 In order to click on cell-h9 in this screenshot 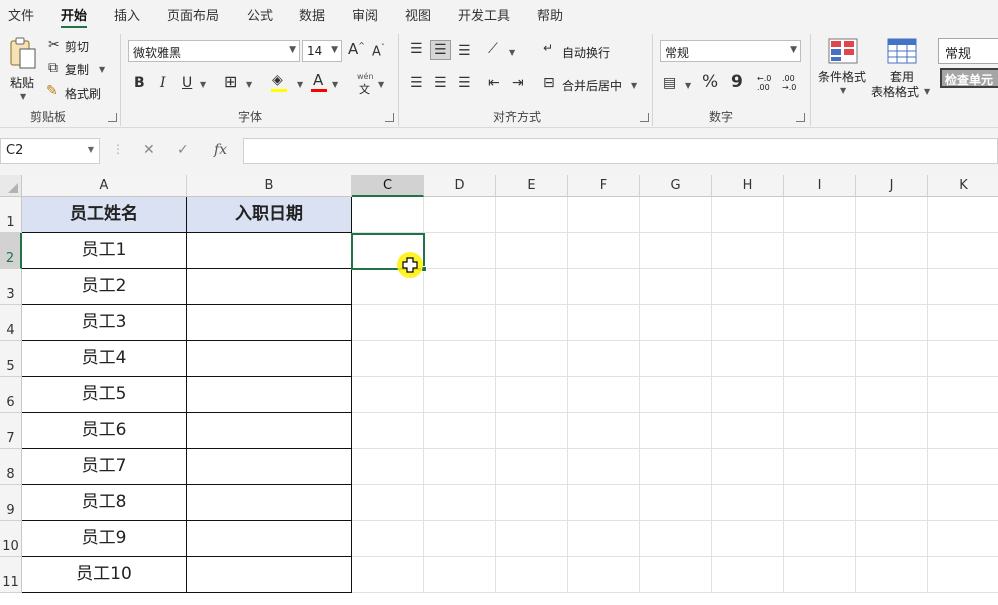, I will do `click(748, 503)`.